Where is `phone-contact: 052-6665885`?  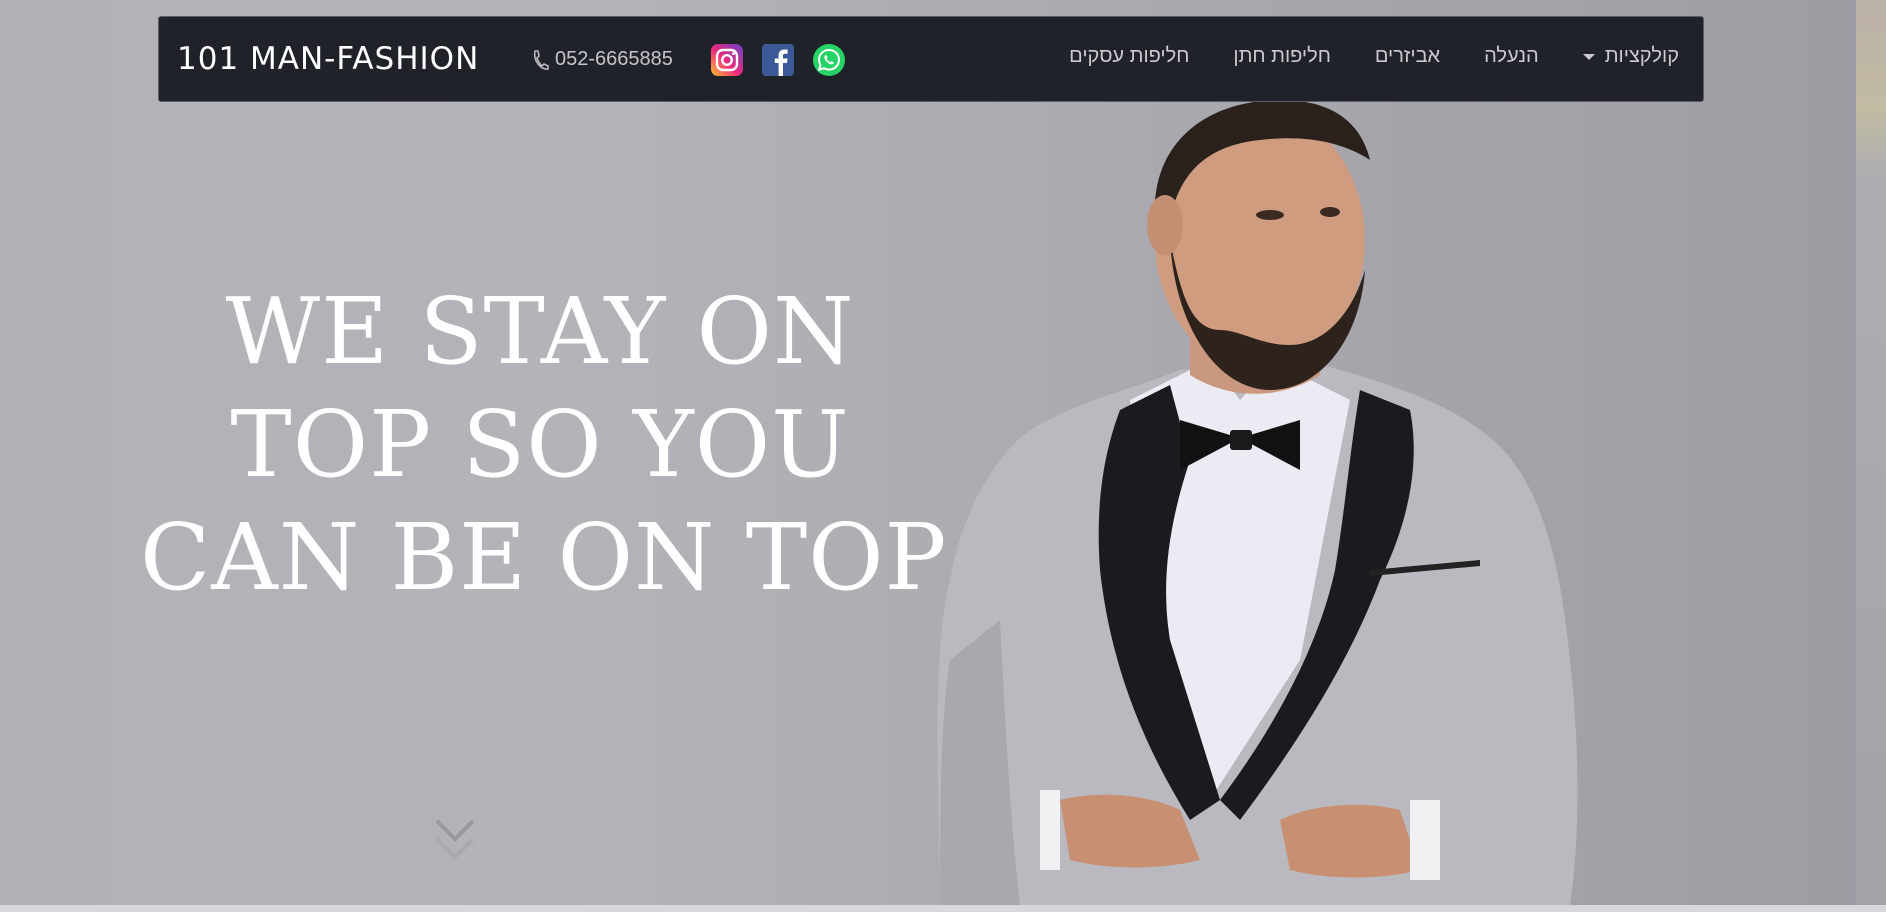
phone-contact: 052-6665885 is located at coordinates (602, 59).